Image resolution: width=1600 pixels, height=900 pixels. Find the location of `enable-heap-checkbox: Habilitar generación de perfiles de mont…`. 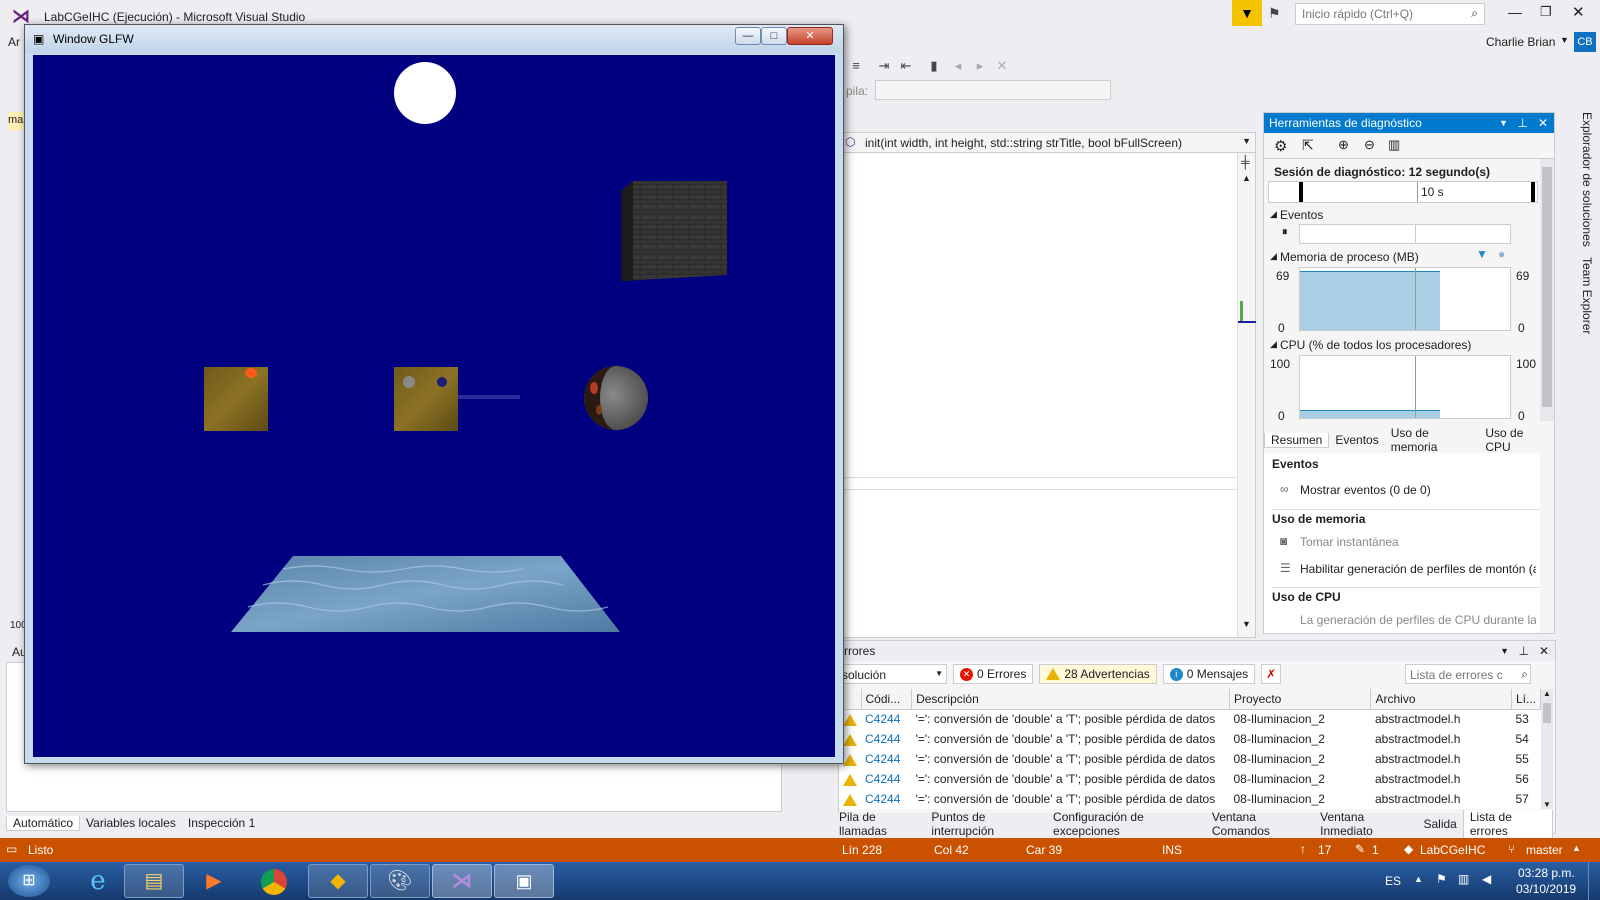

enable-heap-checkbox: Habilitar generación de perfiles de mont… is located at coordinates (1418, 569).